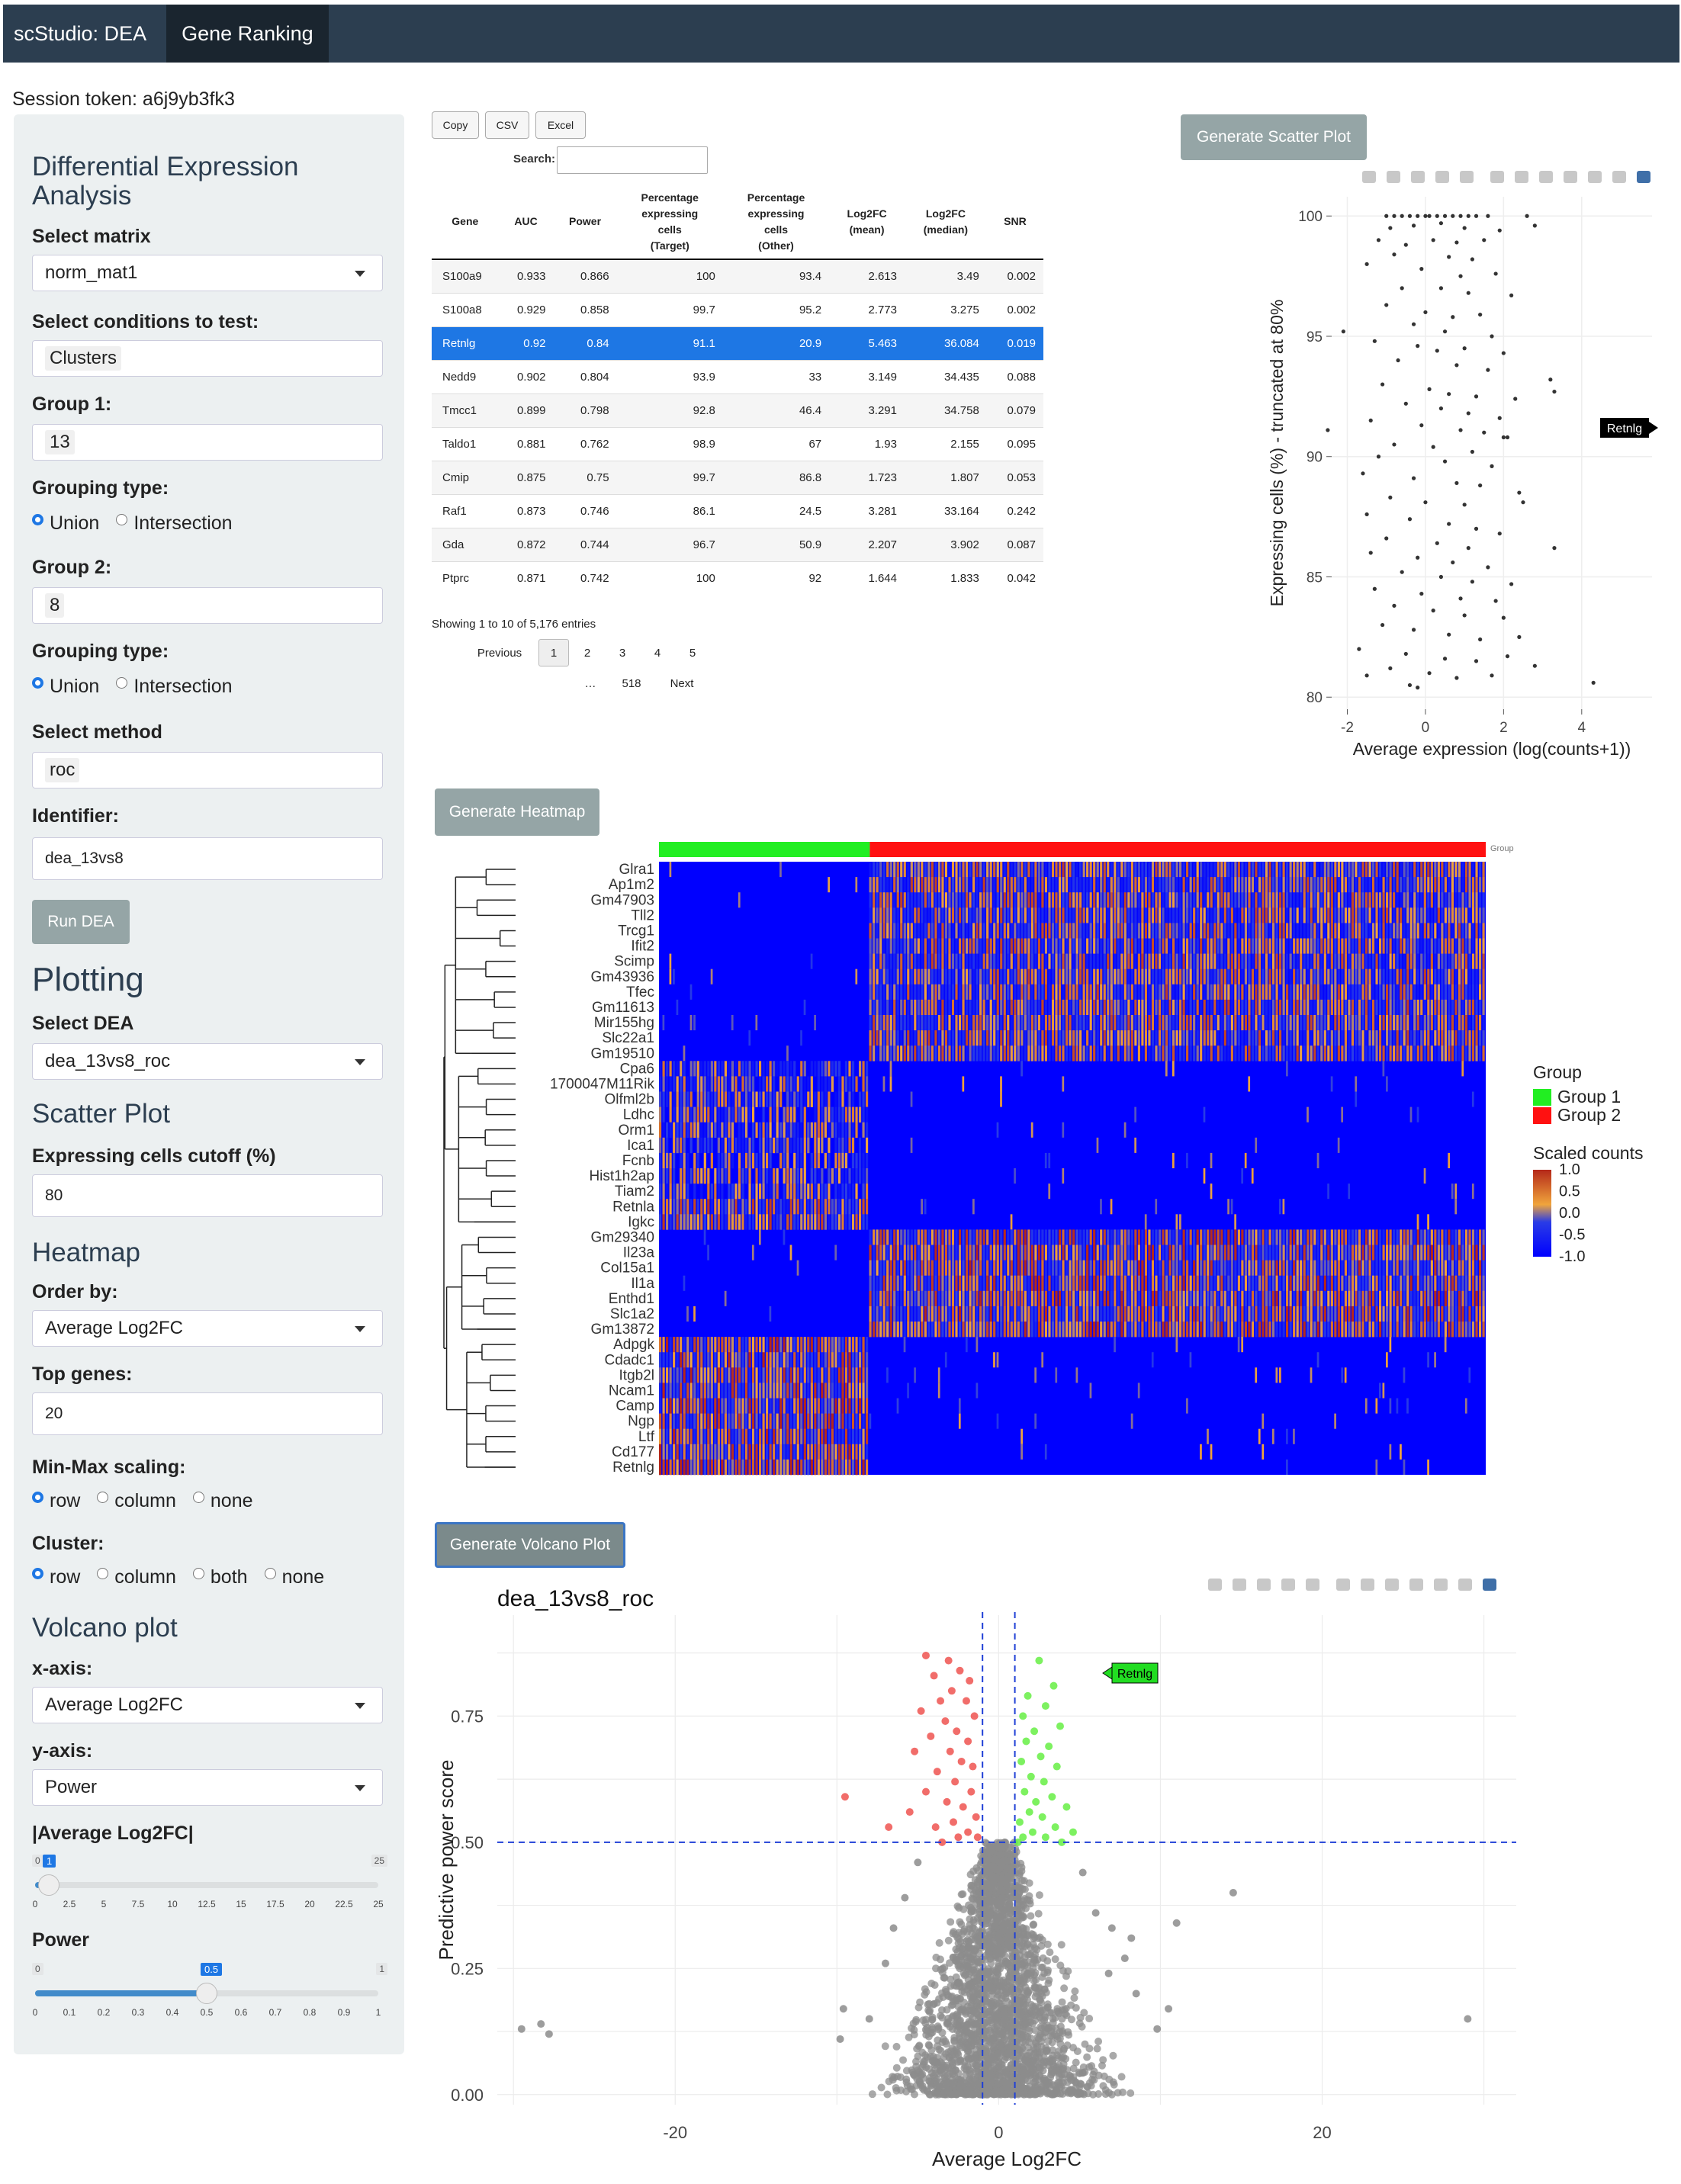 The image size is (1681, 2184). Describe the element at coordinates (737, 577) in the screenshot. I see `table-row: Ptprc 0.871 0.742 100 92 1.644 1.833 0.042` at that location.